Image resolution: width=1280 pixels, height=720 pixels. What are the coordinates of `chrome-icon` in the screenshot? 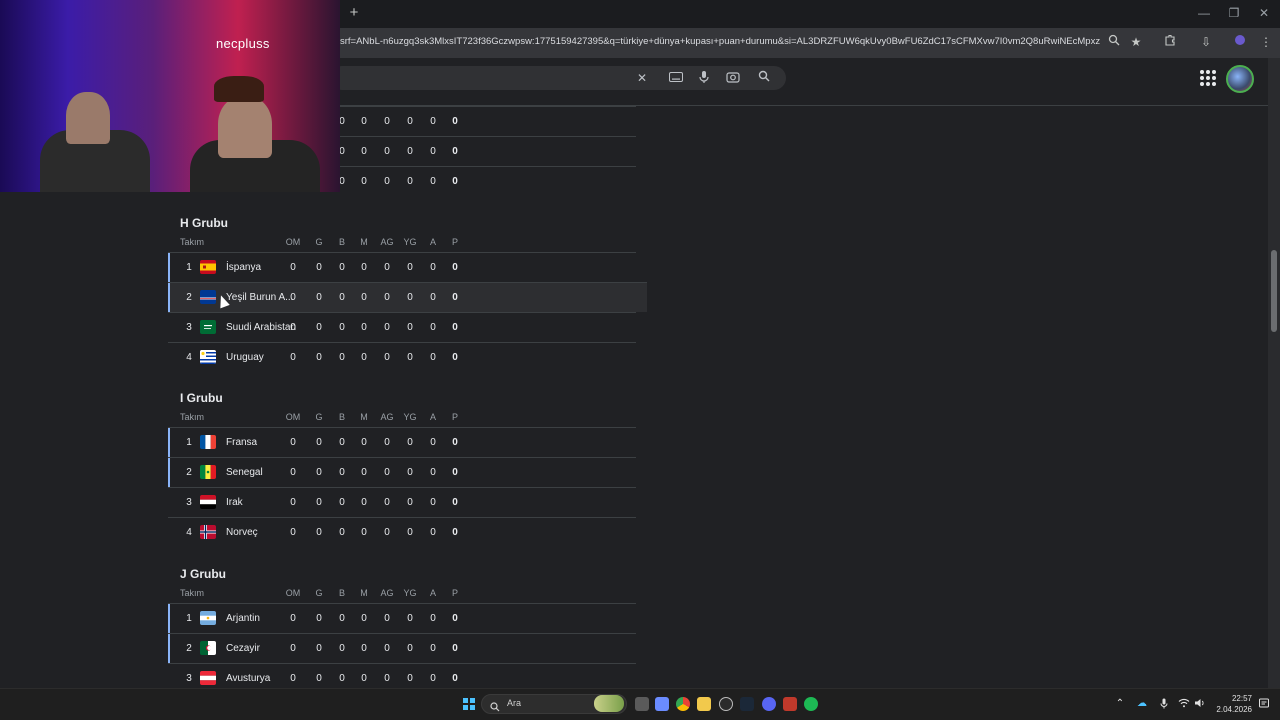 It's located at (683, 704).